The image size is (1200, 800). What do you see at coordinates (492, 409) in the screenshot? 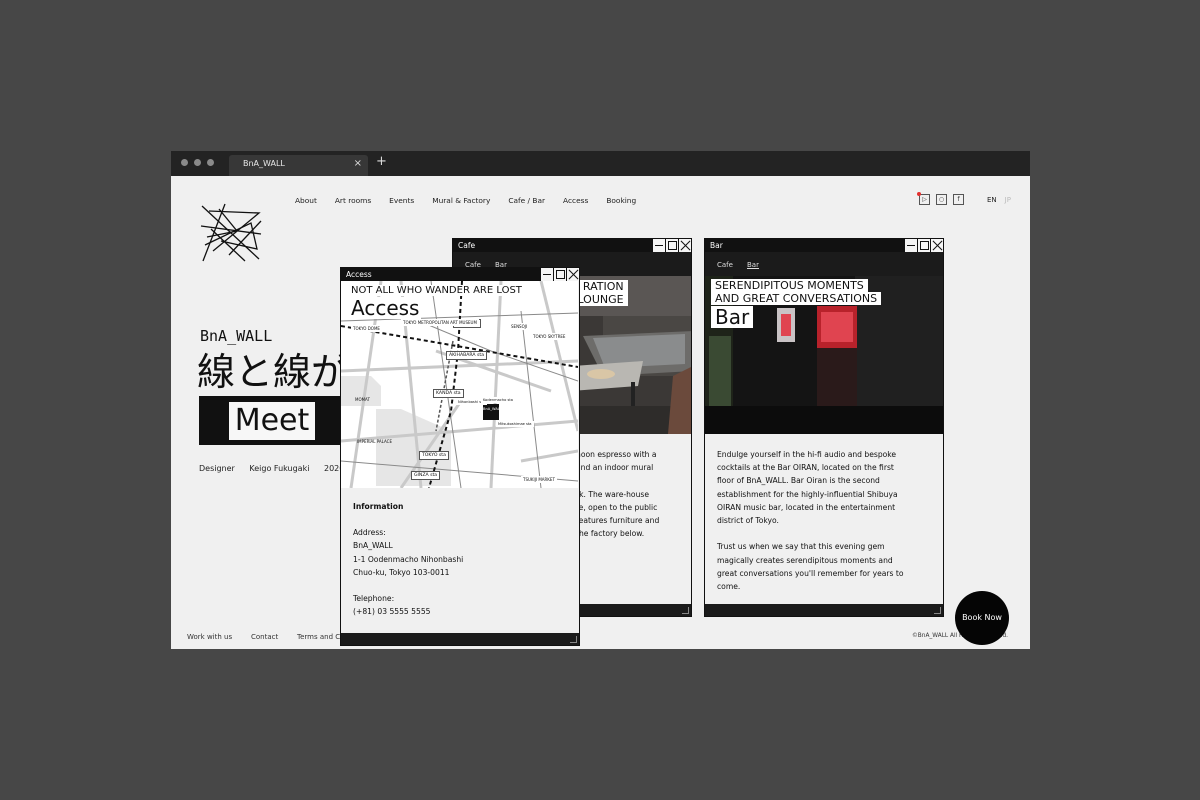
I see `map-label-bna: BnA_WALL` at bounding box center [492, 409].